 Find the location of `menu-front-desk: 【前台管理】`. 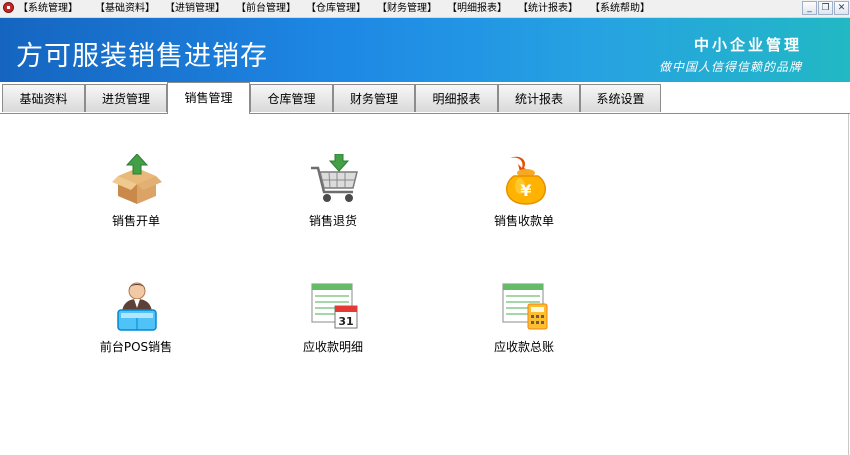

menu-front-desk: 【前台管理】 is located at coordinates (266, 8).